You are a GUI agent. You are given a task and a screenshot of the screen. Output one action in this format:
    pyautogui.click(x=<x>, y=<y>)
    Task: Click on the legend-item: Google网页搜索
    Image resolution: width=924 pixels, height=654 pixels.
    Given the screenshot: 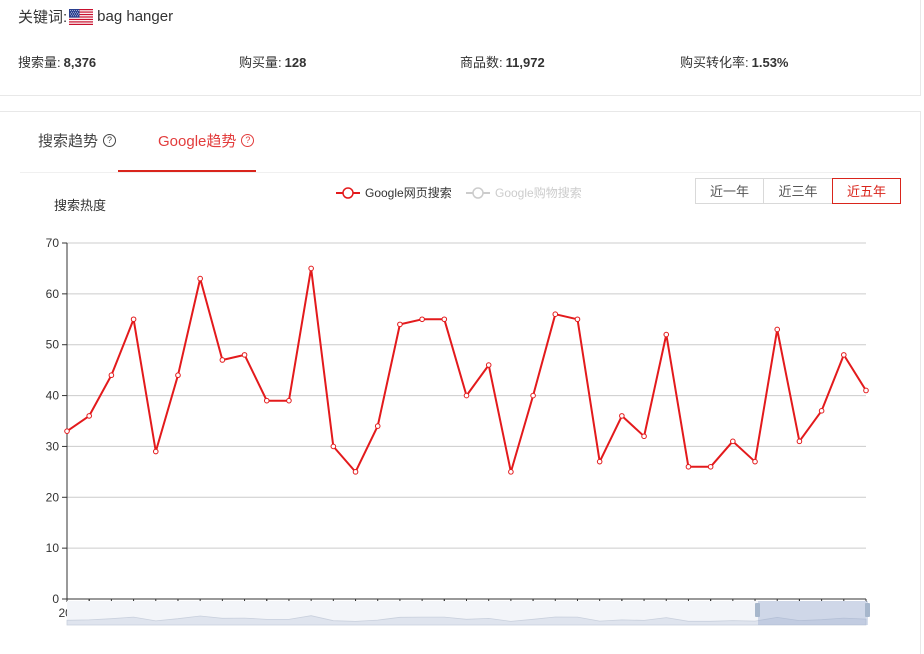 What is the action you would take?
    pyautogui.click(x=394, y=192)
    